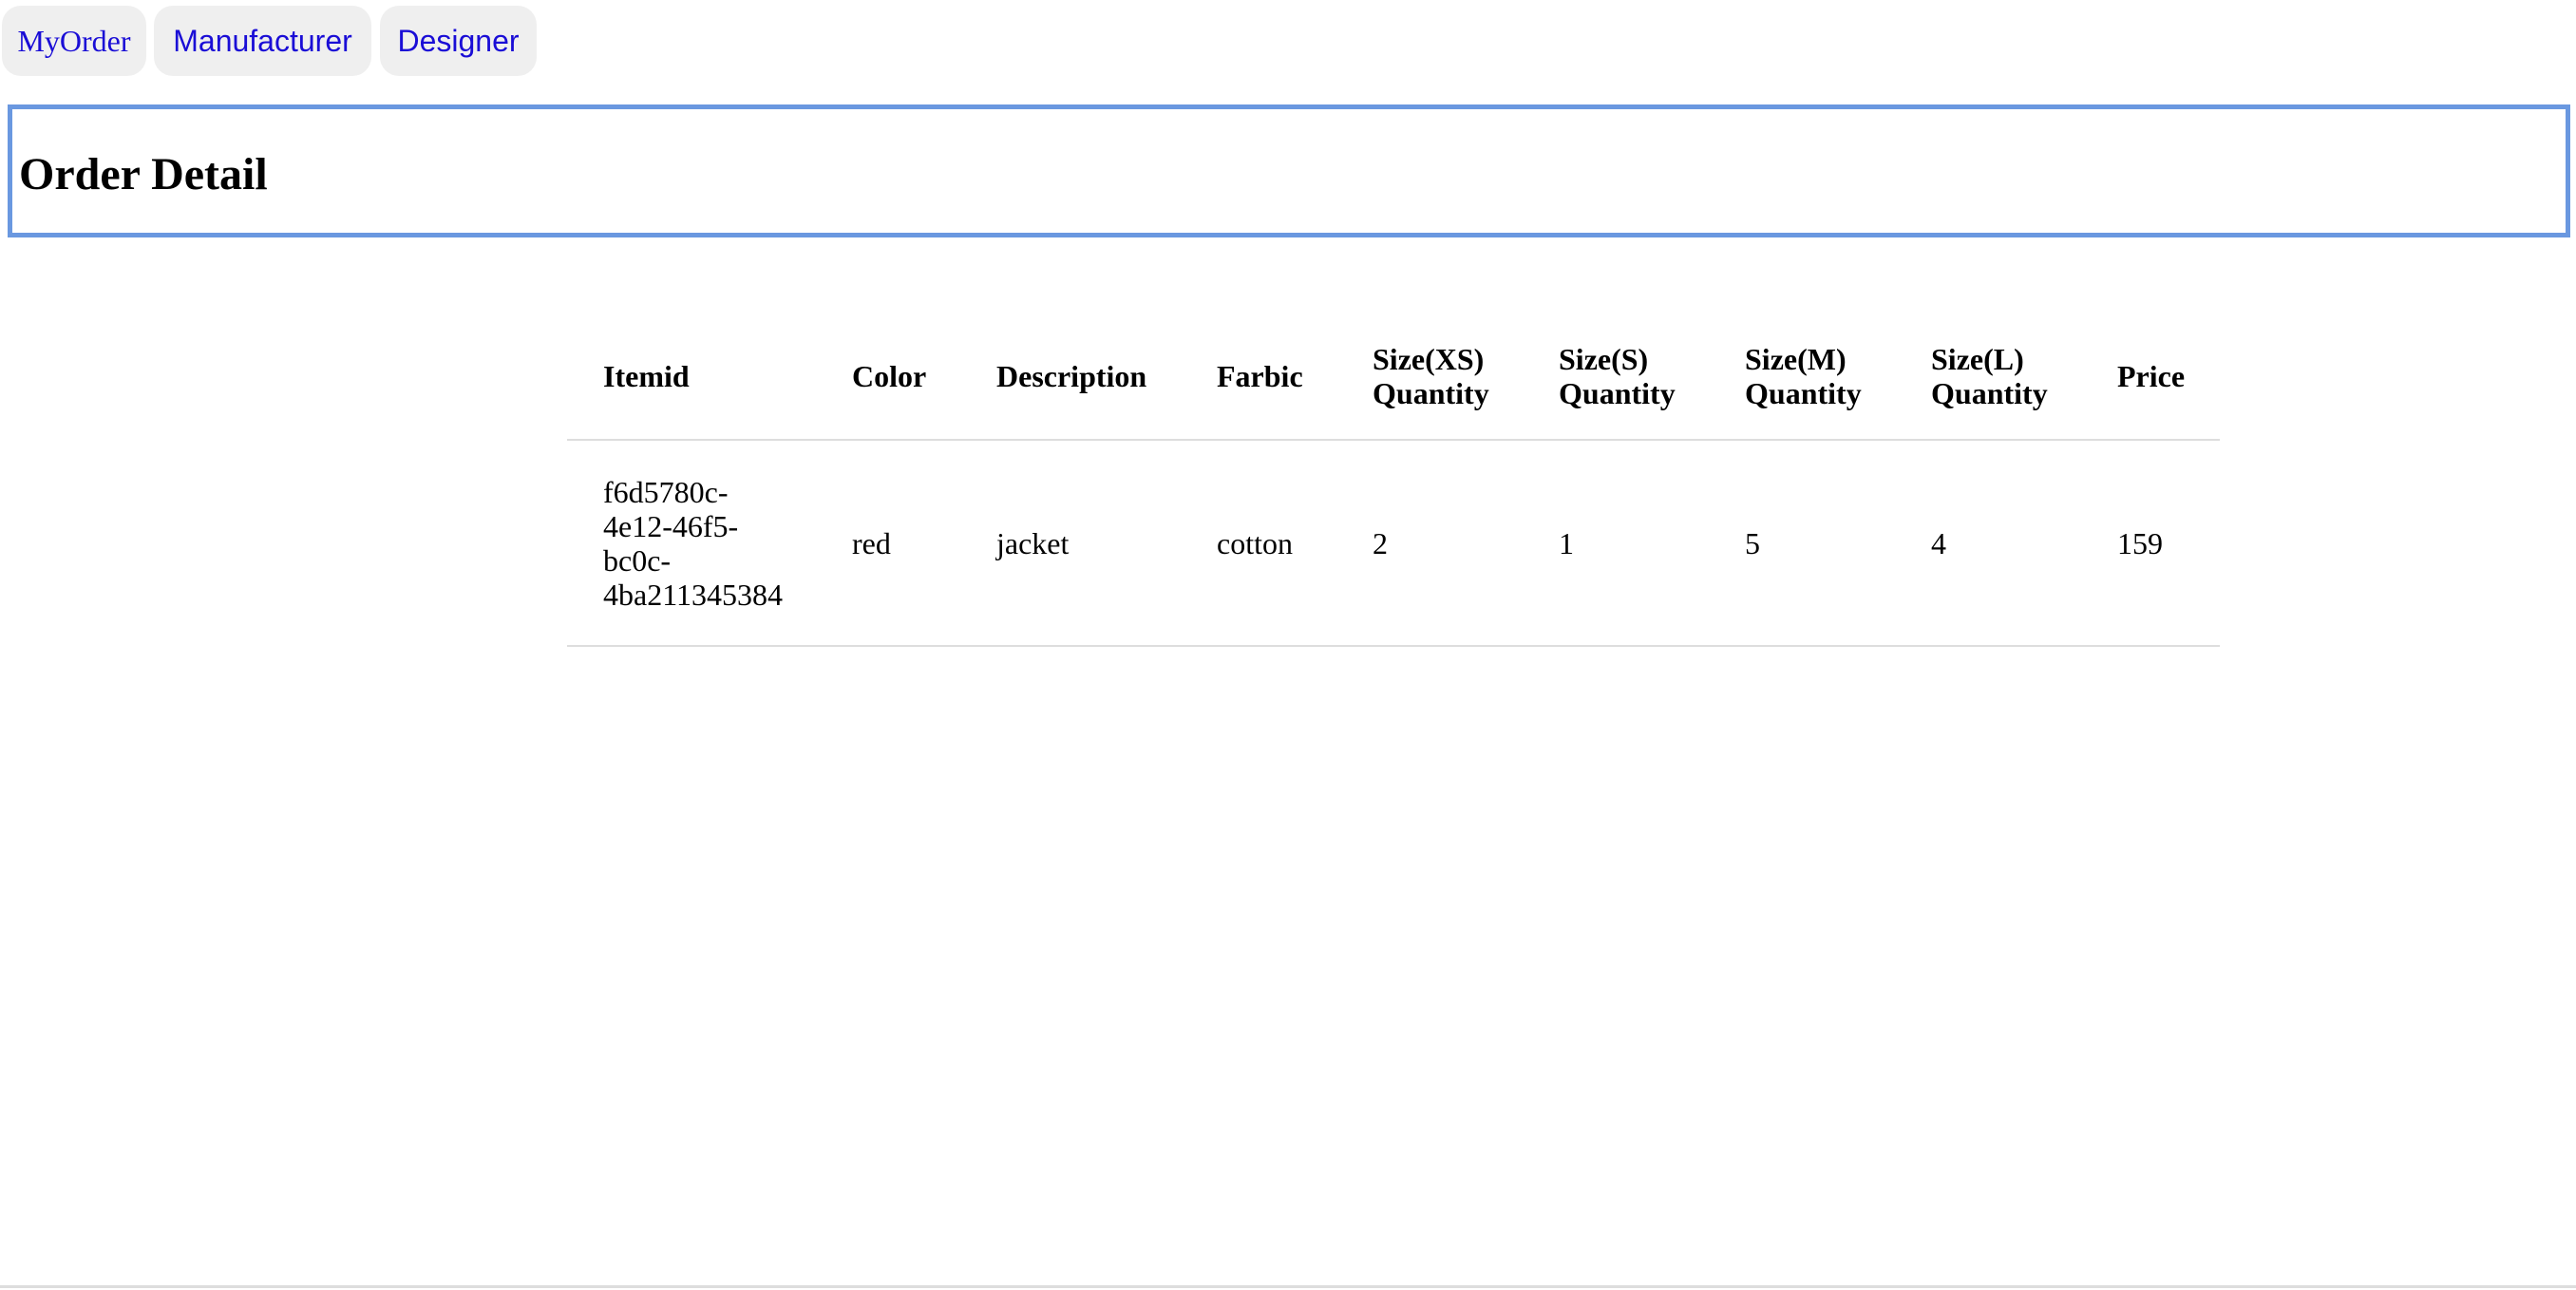 The width and height of the screenshot is (2576, 1290). I want to click on column-header-size-xs-quantity: Size(XS) Quantity, so click(1429, 377).